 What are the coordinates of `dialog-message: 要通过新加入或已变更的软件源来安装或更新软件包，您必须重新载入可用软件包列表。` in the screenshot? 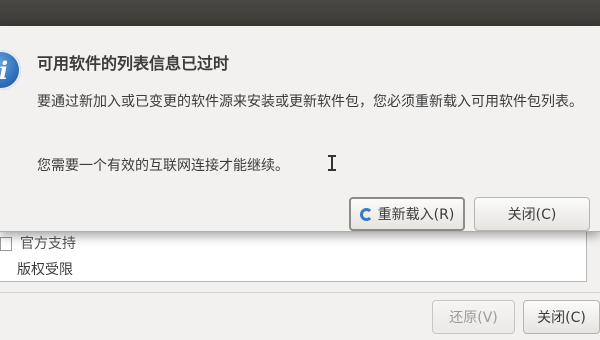 It's located at (310, 102).